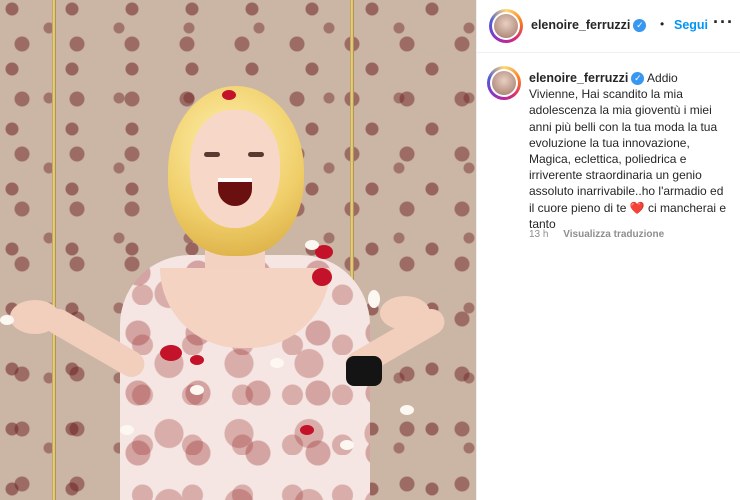 This screenshot has width=740, height=500. What do you see at coordinates (691, 25) in the screenshot?
I see `follow-button: Segui` at bounding box center [691, 25].